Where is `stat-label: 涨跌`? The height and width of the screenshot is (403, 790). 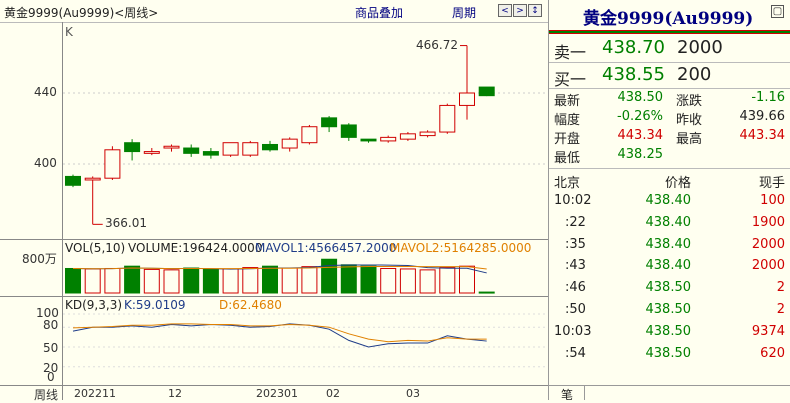 stat-label: 涨跌 is located at coordinates (689, 101).